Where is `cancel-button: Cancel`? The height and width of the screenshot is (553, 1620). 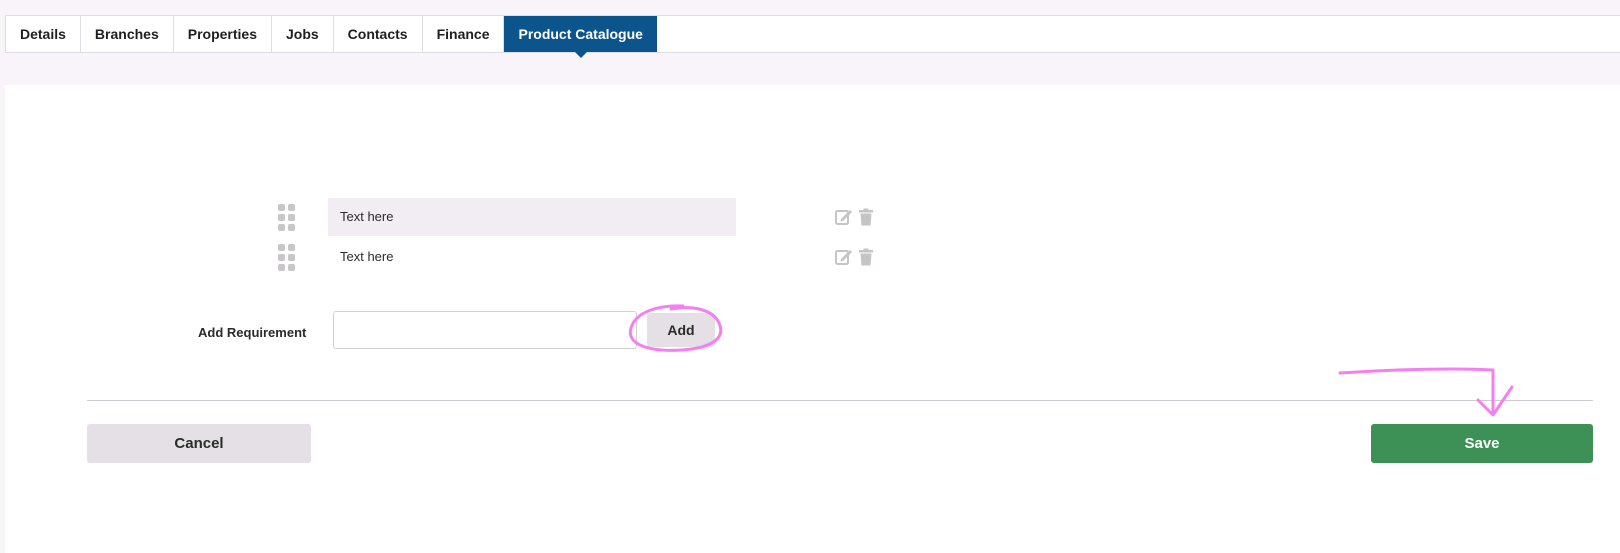 cancel-button: Cancel is located at coordinates (199, 443).